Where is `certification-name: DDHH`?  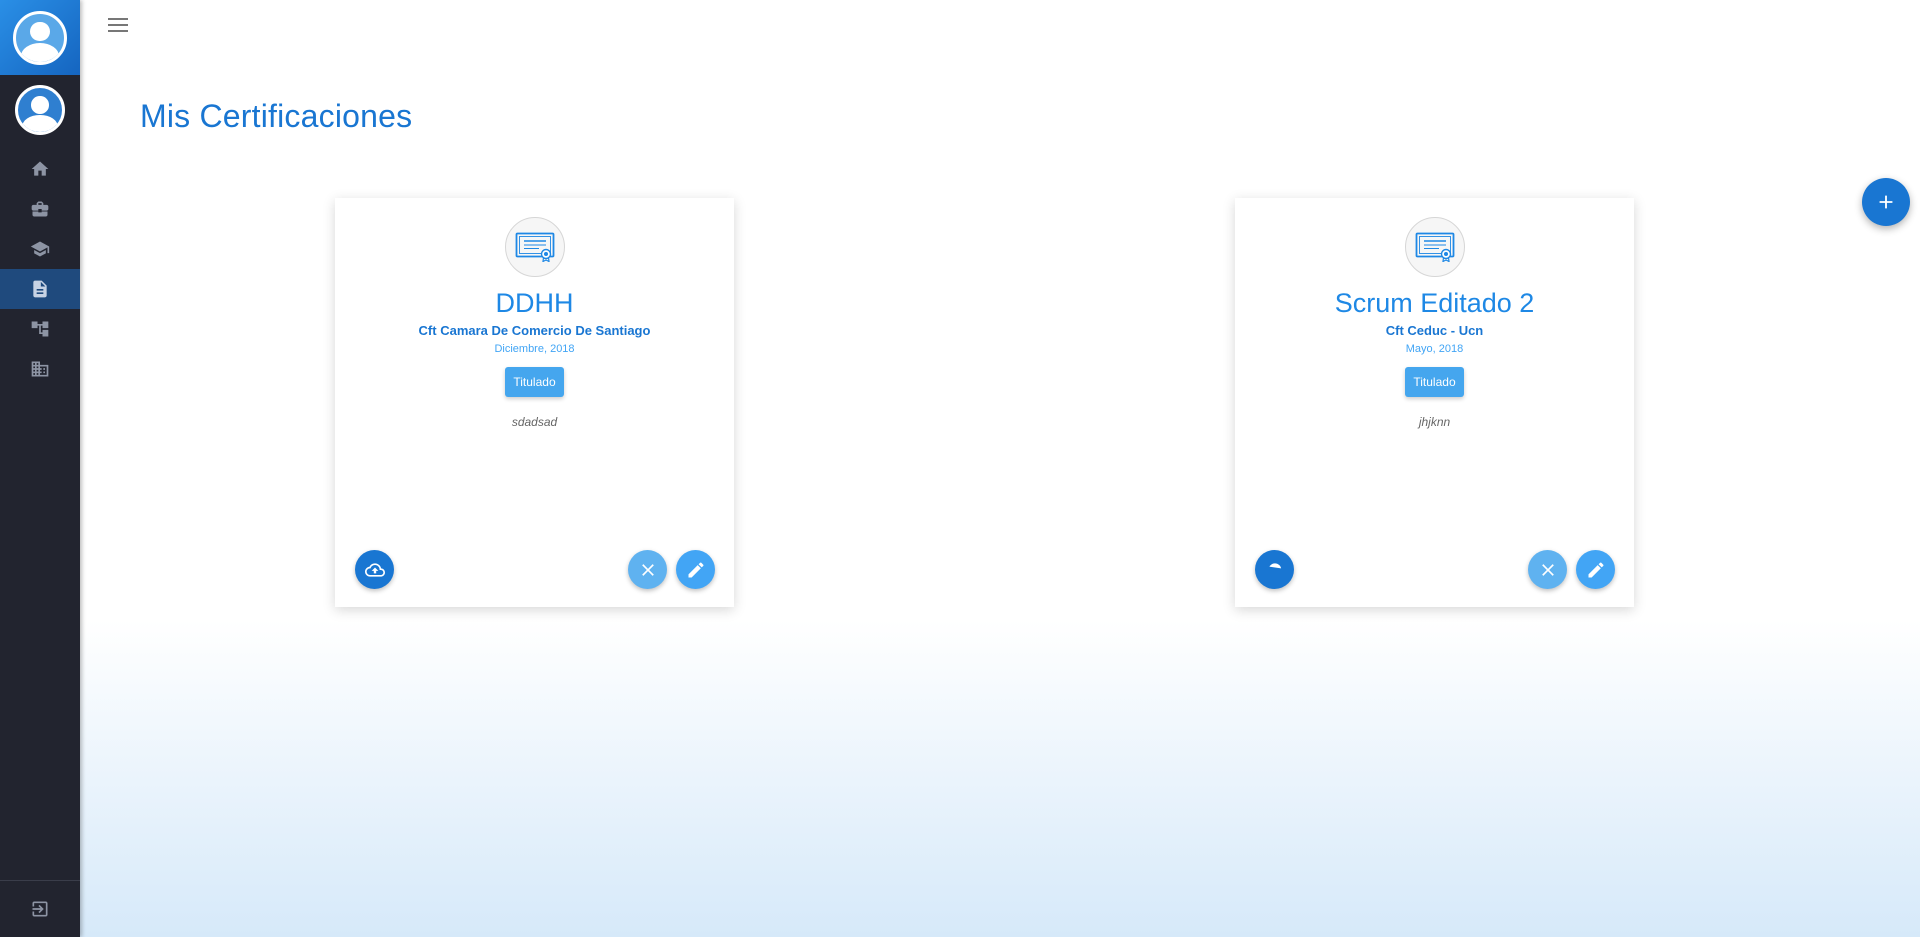 certification-name: DDHH is located at coordinates (534, 303).